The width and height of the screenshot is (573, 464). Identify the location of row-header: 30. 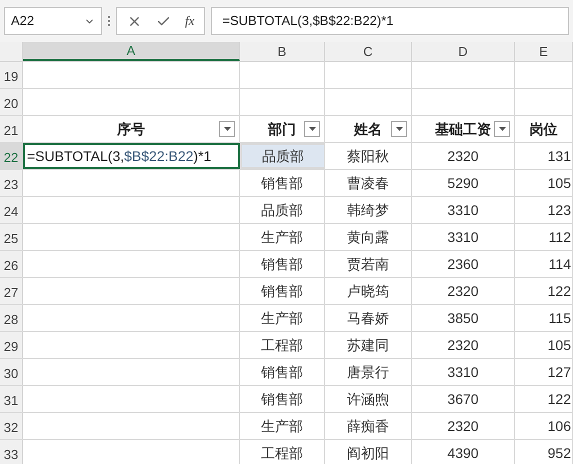
(11, 372).